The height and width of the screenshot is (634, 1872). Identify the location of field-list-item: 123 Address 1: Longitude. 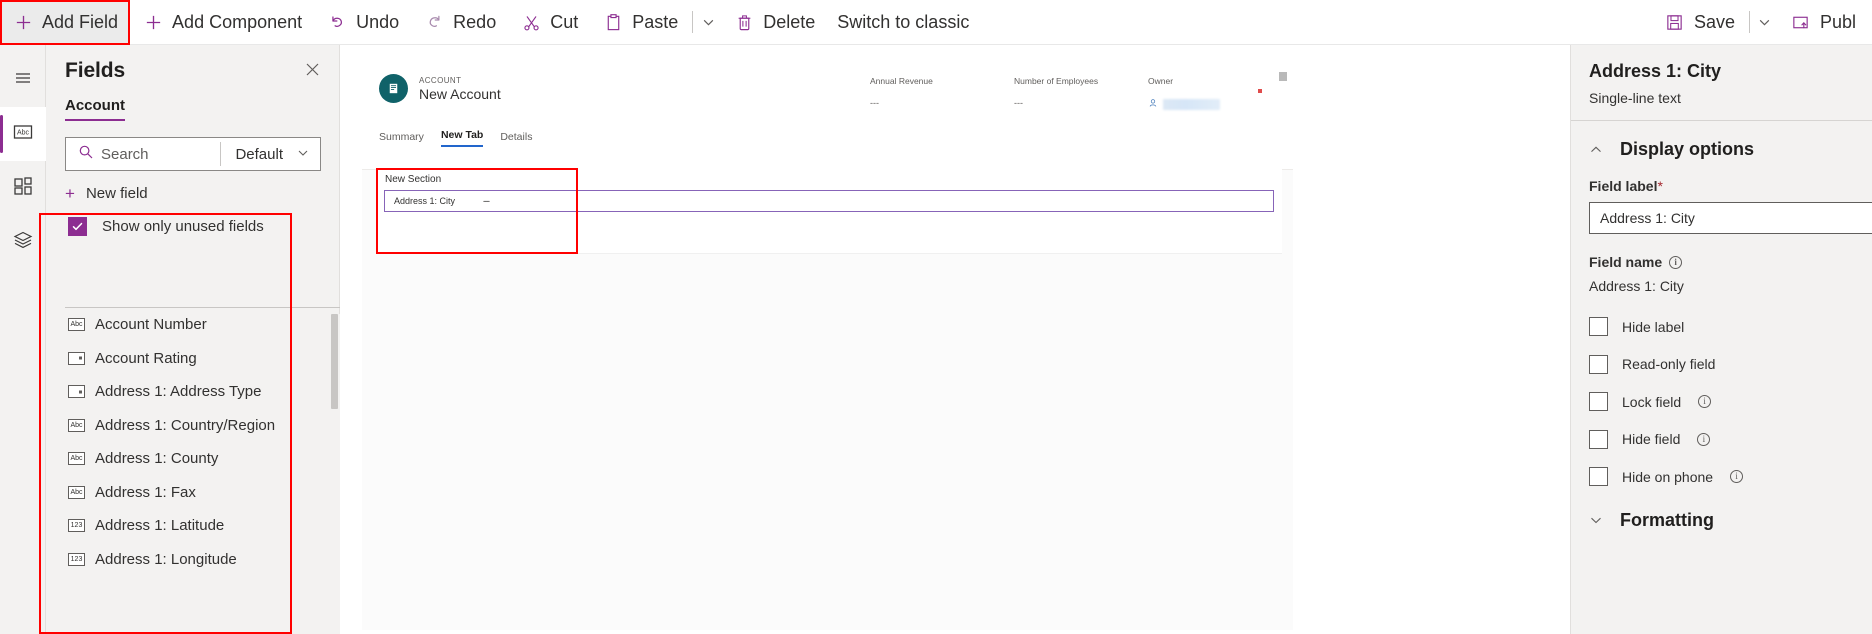
(202, 560).